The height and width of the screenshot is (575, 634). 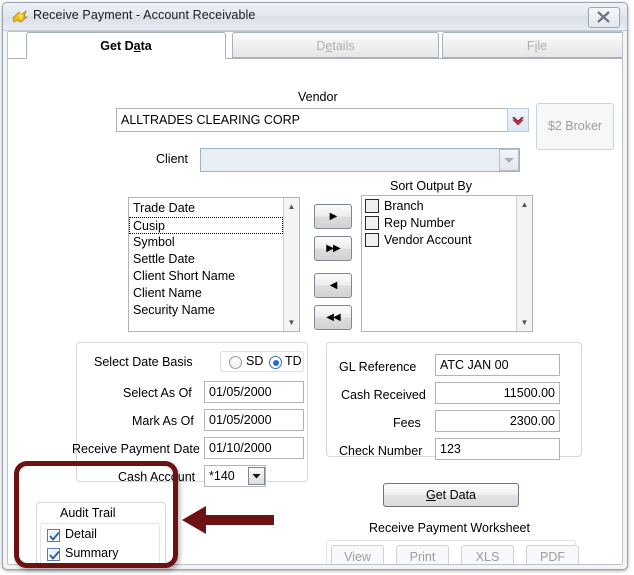 I want to click on fees-label: Fees, so click(x=407, y=423).